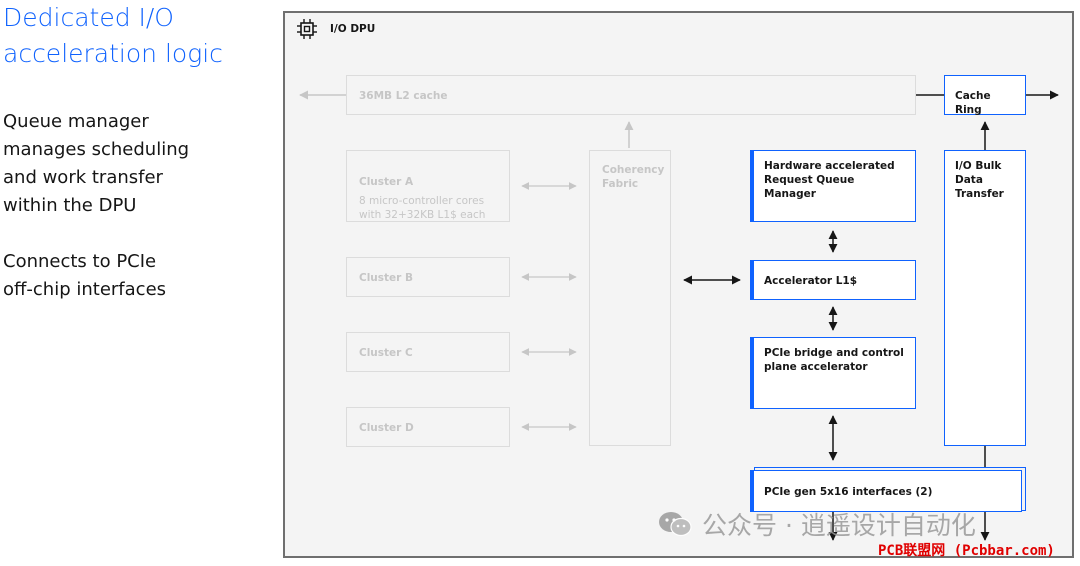 The image size is (1080, 566). Describe the element at coordinates (973, 103) in the screenshot. I see `cache-ring-label: Cache Ring` at that location.